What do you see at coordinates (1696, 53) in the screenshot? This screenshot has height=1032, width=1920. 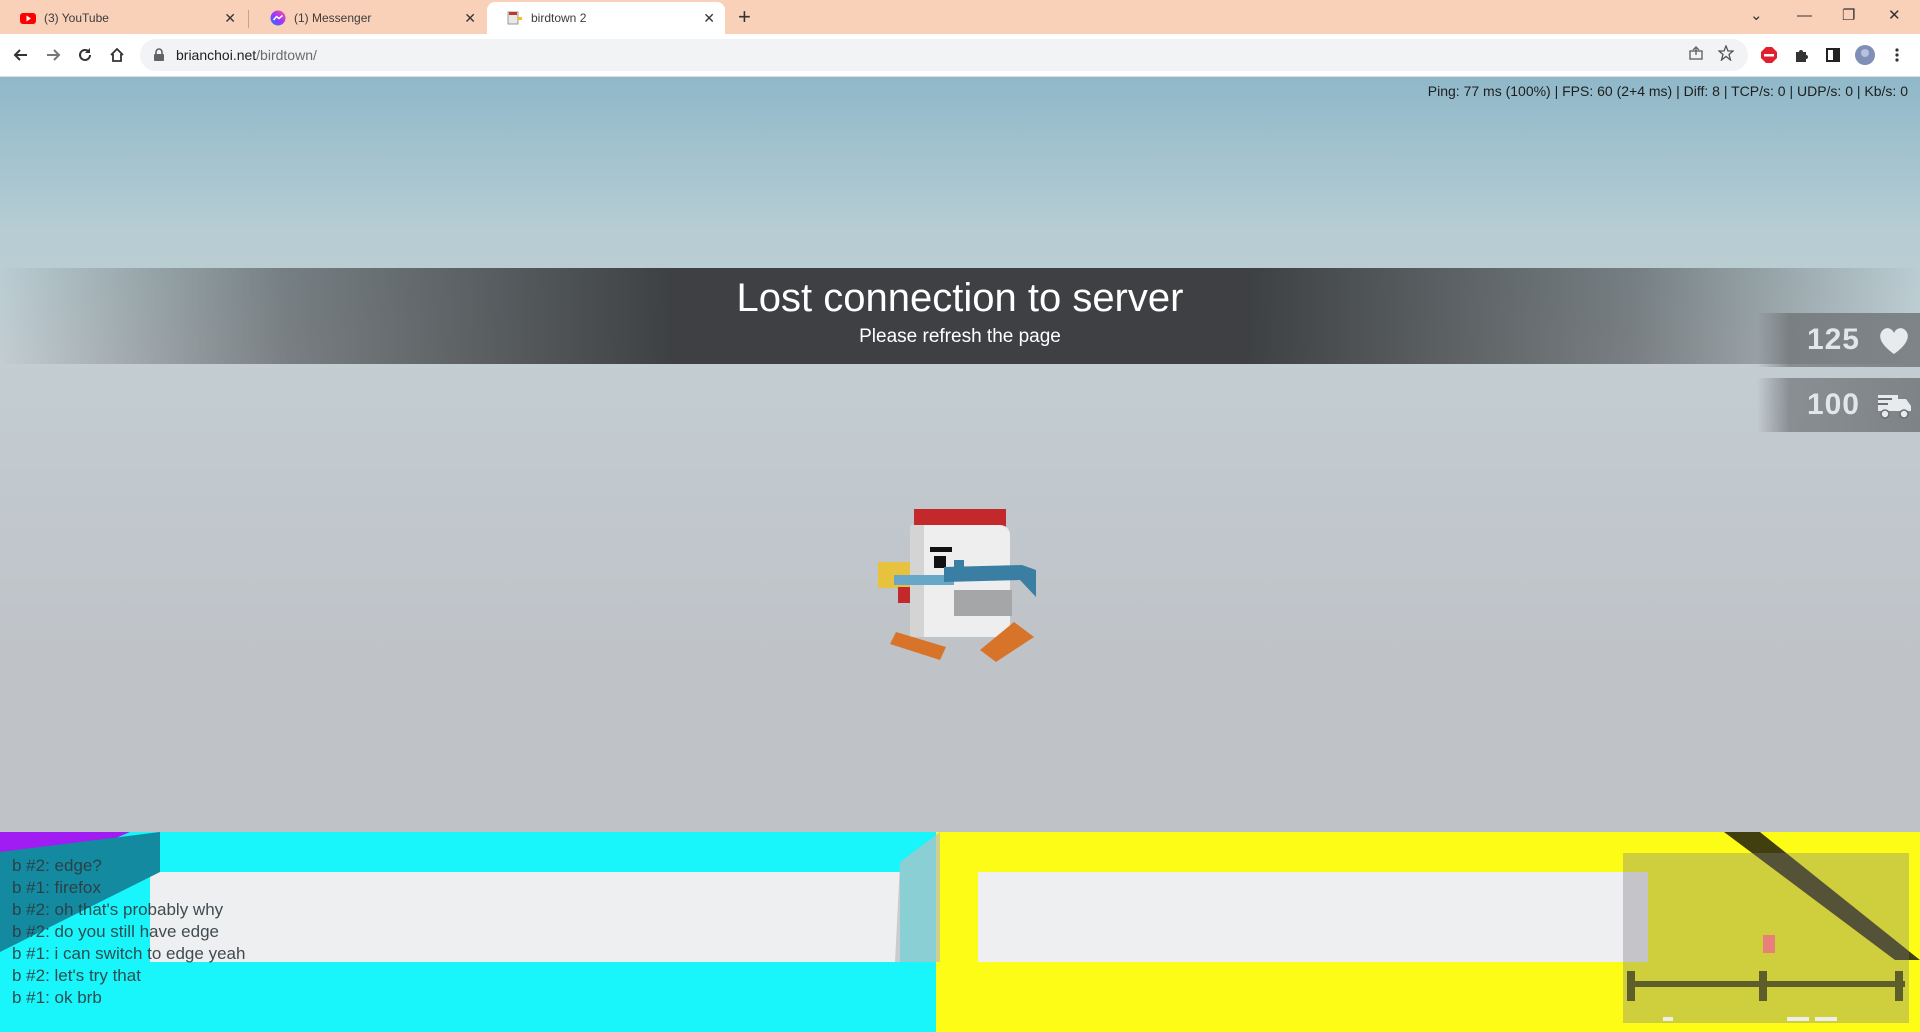 I see `share-icon` at bounding box center [1696, 53].